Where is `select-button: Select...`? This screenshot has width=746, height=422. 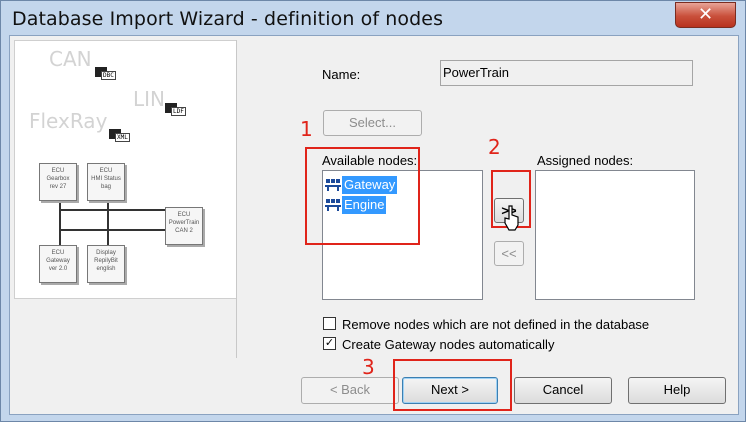 select-button: Select... is located at coordinates (372, 123).